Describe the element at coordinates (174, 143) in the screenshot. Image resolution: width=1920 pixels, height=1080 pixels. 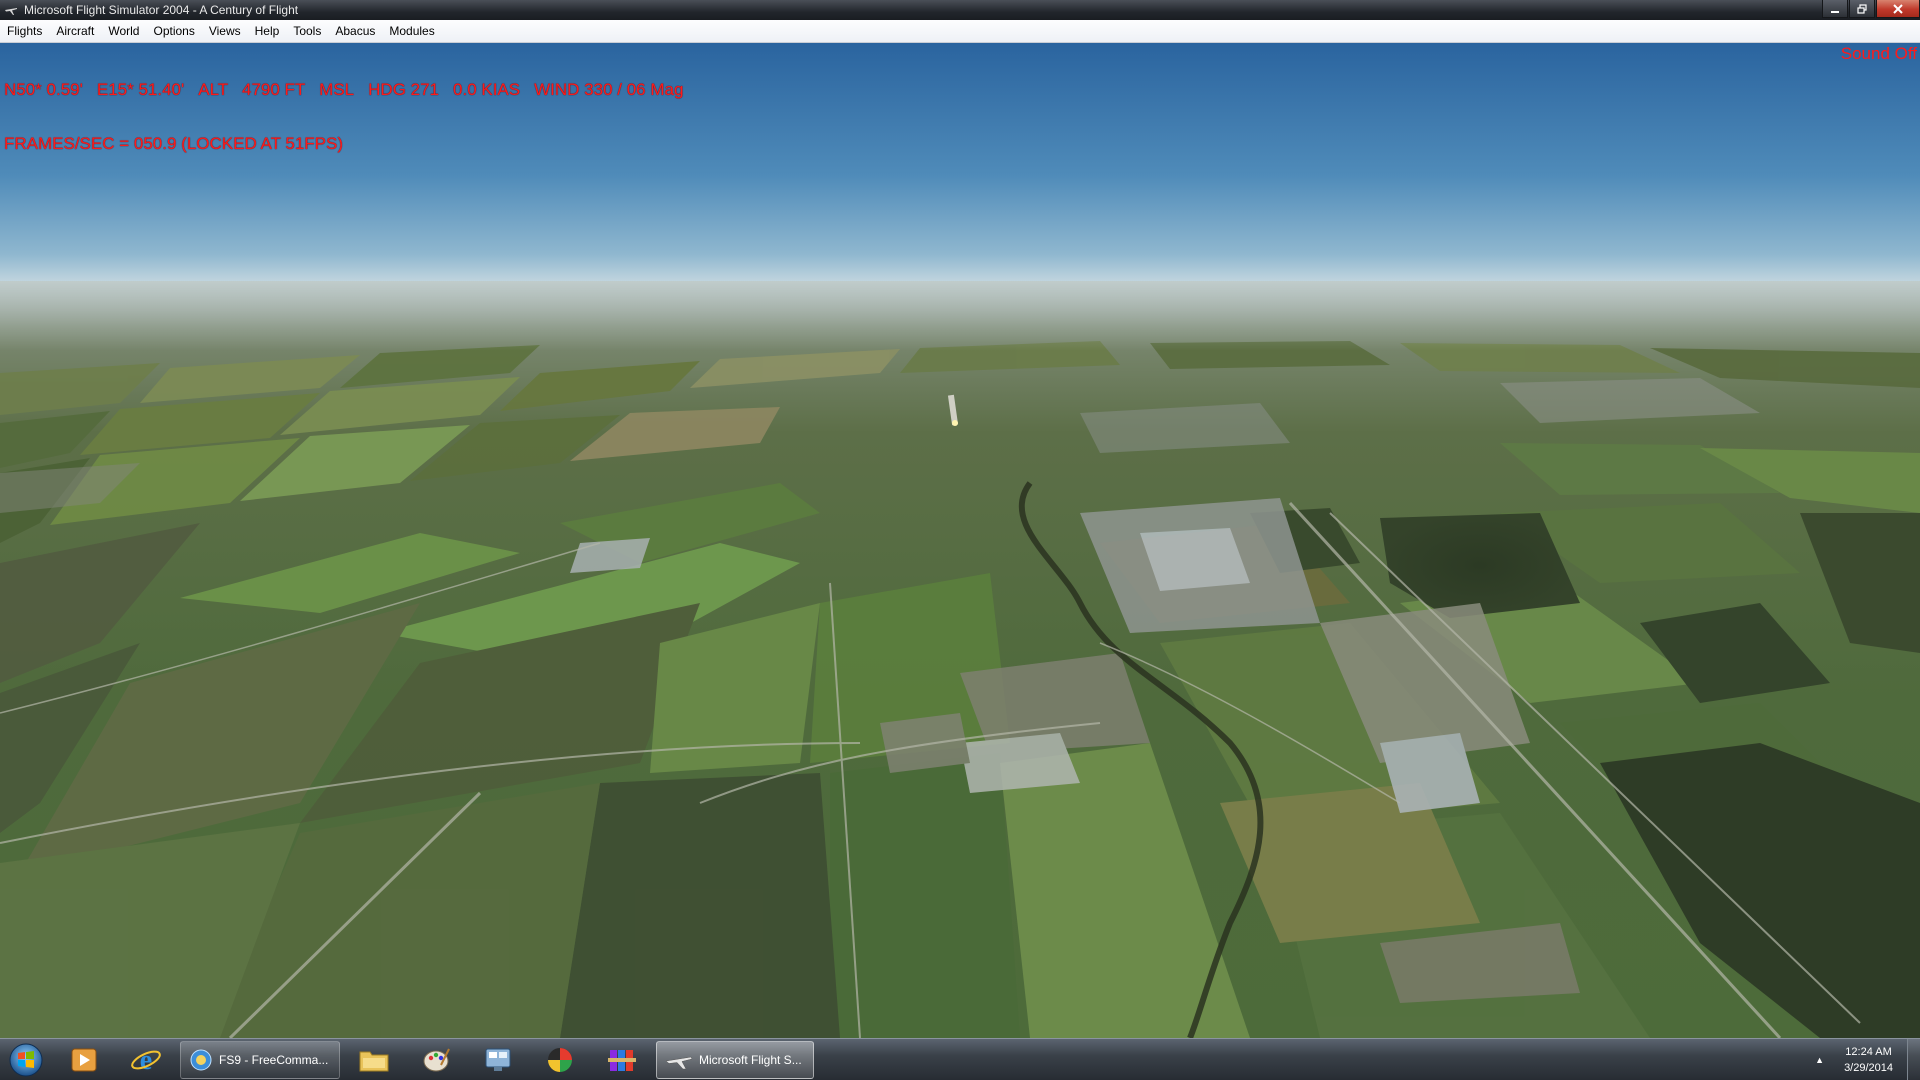
I see `hud-frame-rate: FRAMES/SEC = 050.9 (LOCKED AT 51FPS)` at that location.